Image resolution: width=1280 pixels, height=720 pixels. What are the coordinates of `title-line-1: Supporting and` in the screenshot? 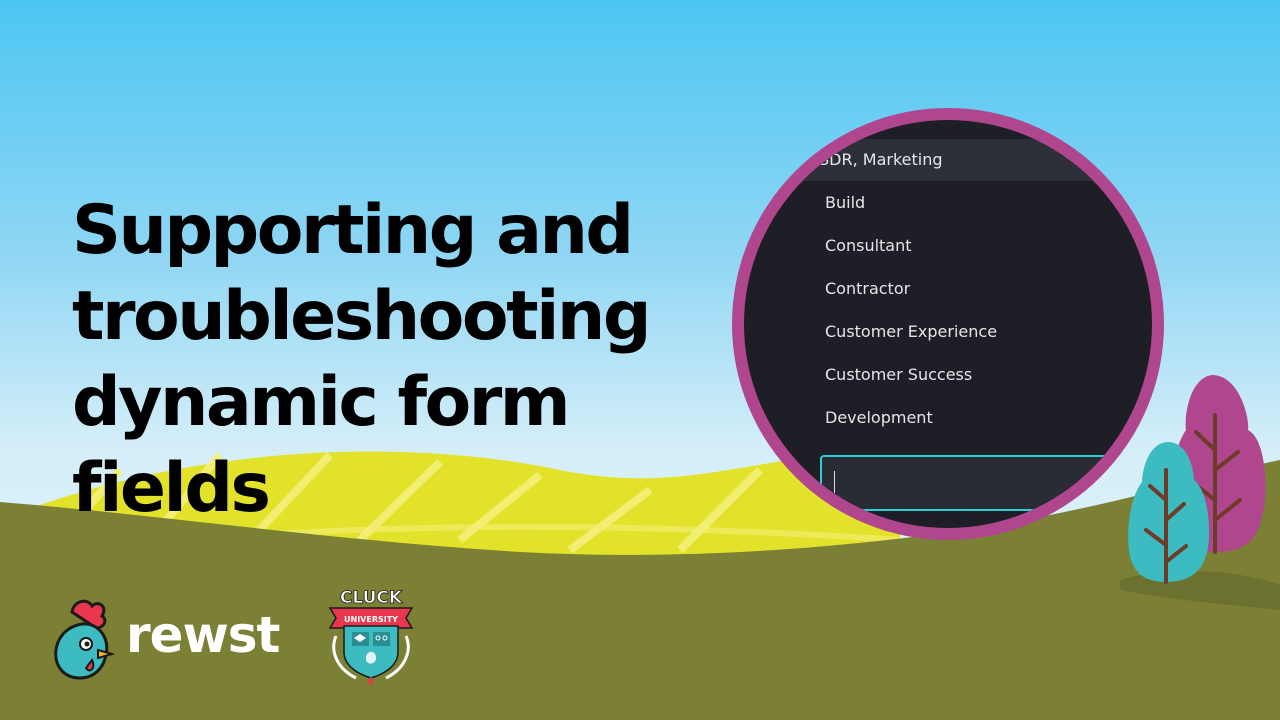 It's located at (353, 230).